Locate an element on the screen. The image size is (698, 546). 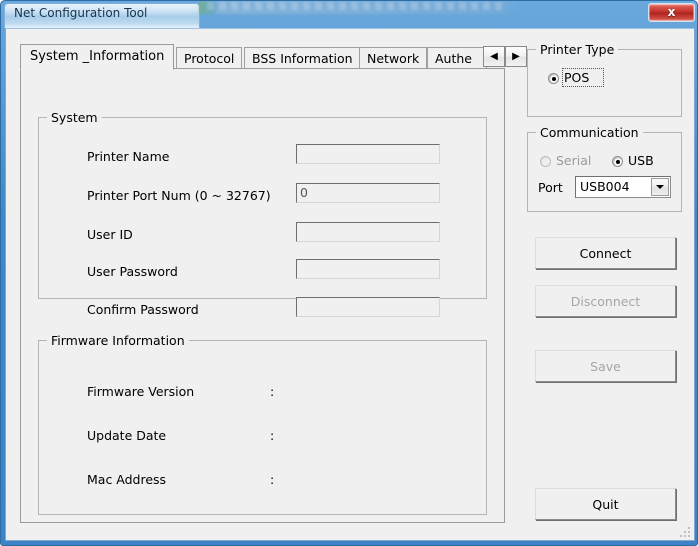
firmware-version-label: Firmware Version is located at coordinates (141, 391).